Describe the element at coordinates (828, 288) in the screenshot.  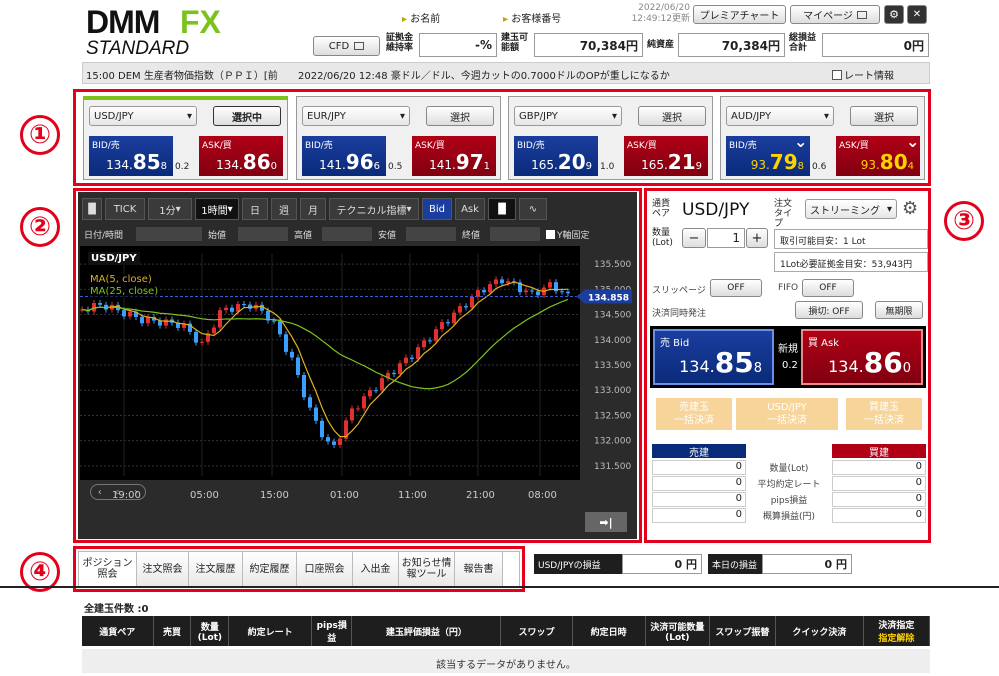
I see `fifo-toggle: OFF` at that location.